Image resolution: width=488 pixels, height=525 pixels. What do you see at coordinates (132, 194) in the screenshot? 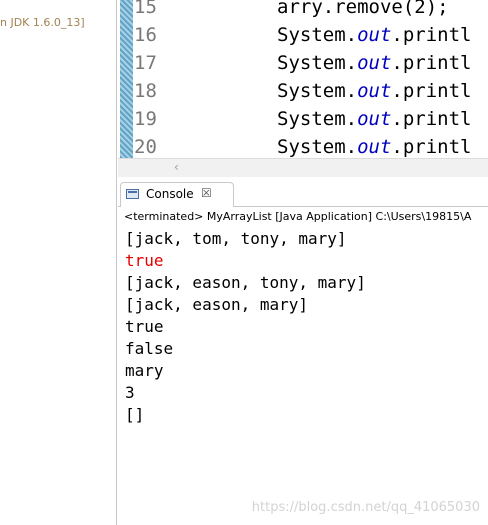
I see `console-icon` at bounding box center [132, 194].